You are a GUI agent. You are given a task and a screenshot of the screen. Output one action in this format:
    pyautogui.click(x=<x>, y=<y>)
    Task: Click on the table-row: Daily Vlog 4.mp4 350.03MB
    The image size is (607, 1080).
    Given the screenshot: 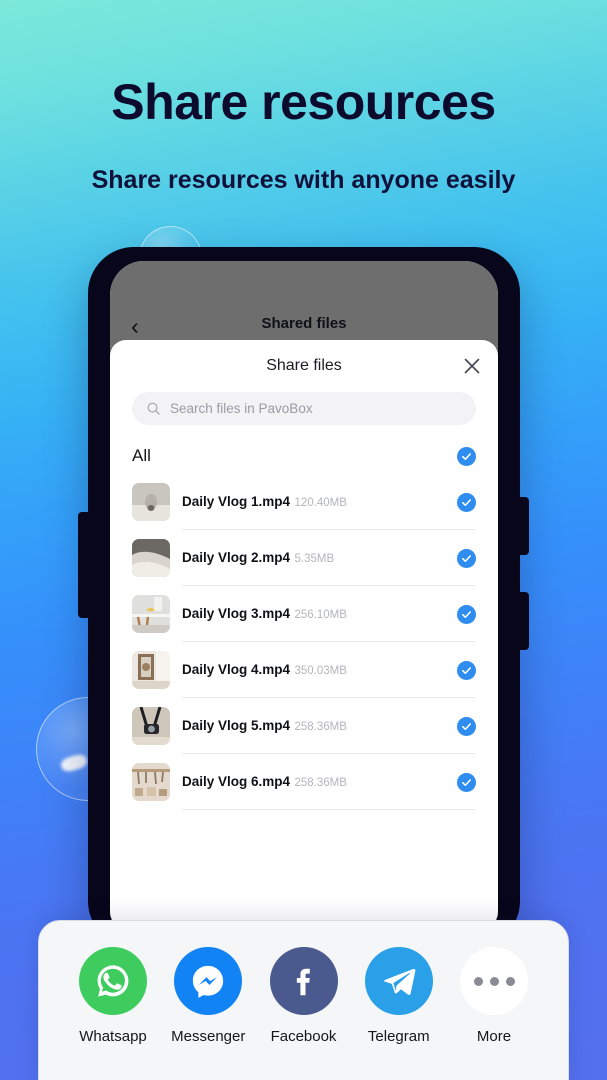 What is the action you would take?
    pyautogui.click(x=304, y=670)
    